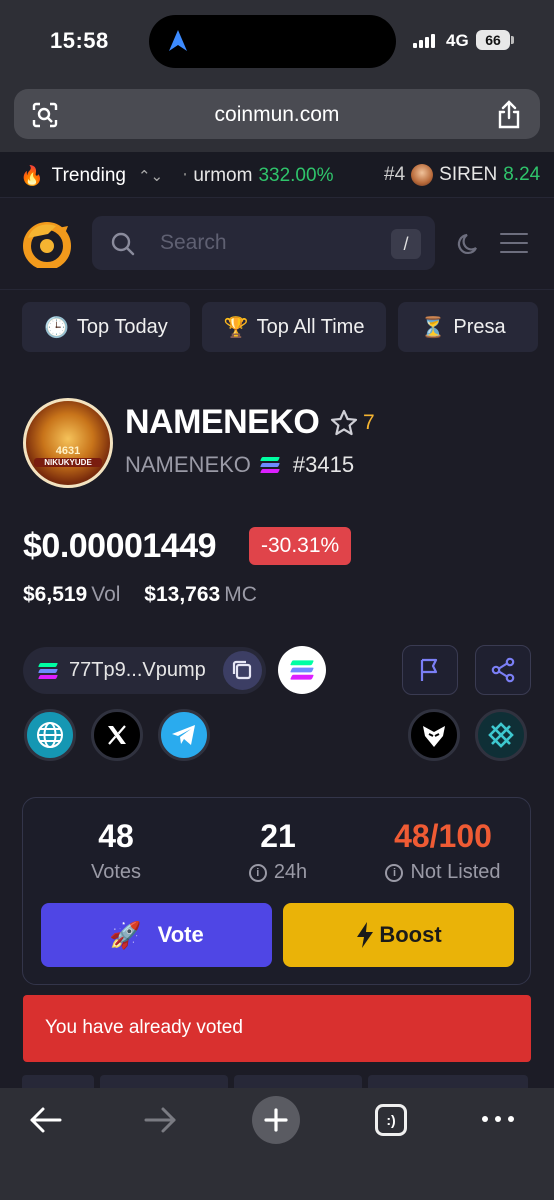  I want to click on telegram-icon, so click(183, 735).